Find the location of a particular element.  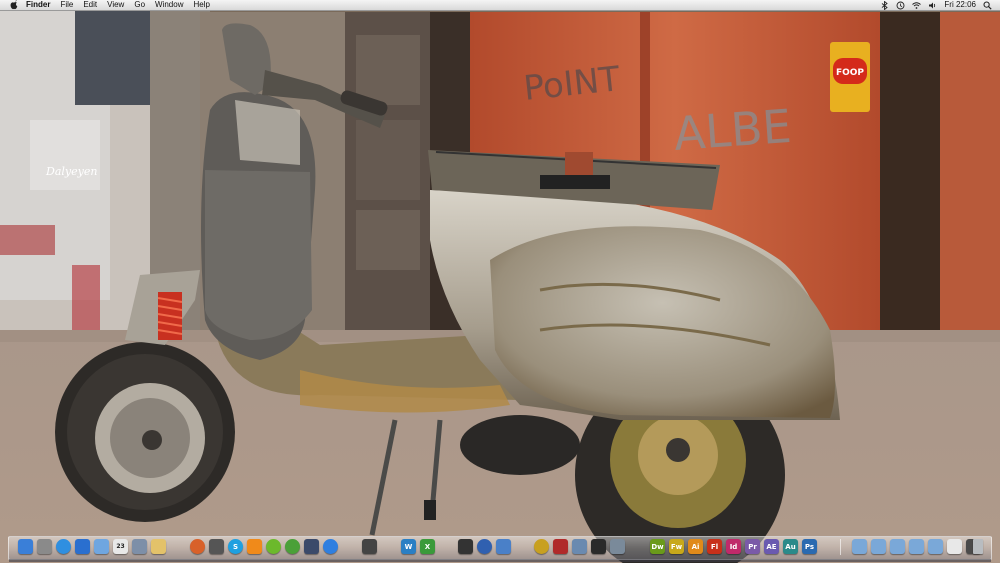

bluetooth-icon is located at coordinates (884, 5).